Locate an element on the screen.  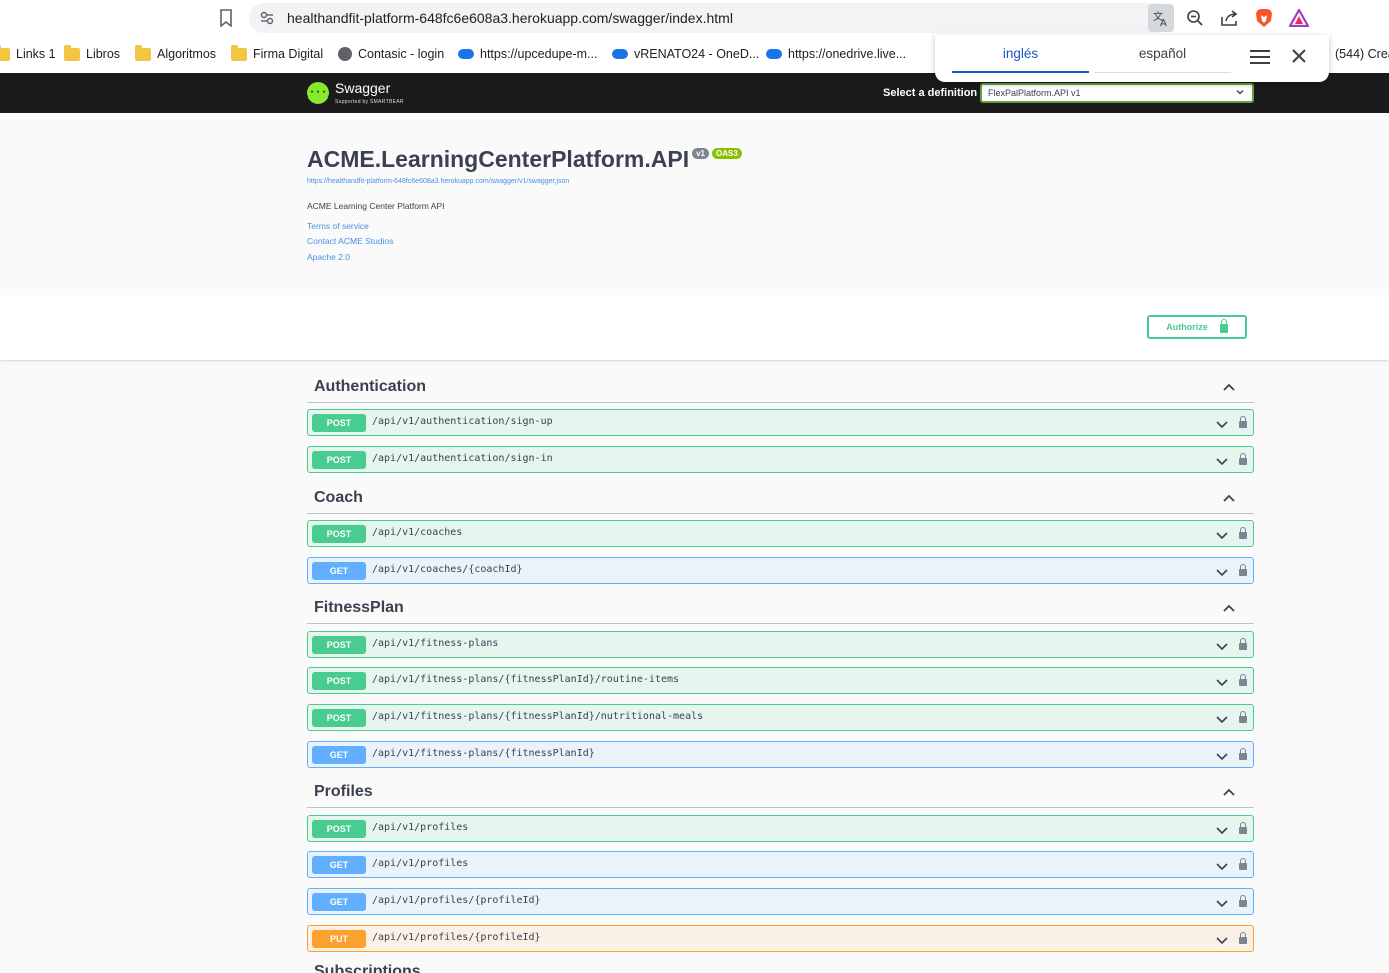
operation-row: GET /api/v1/profiles is located at coordinates (780, 864).